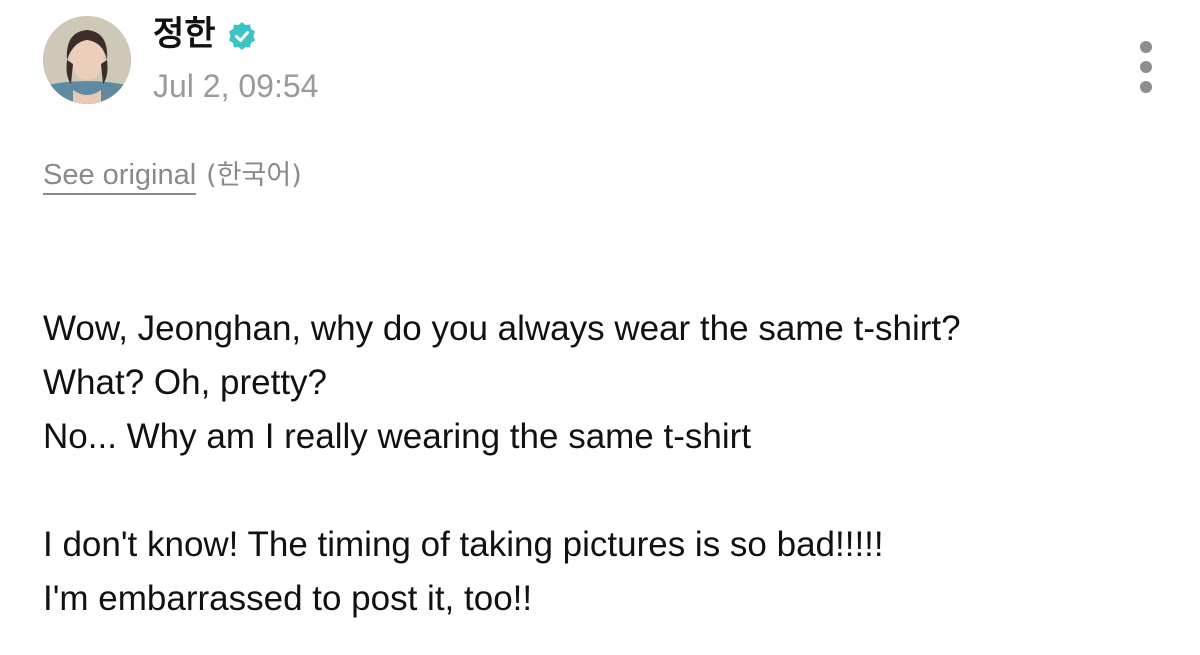 The width and height of the screenshot is (1200, 655). I want to click on more-options-button, so click(1146, 67).